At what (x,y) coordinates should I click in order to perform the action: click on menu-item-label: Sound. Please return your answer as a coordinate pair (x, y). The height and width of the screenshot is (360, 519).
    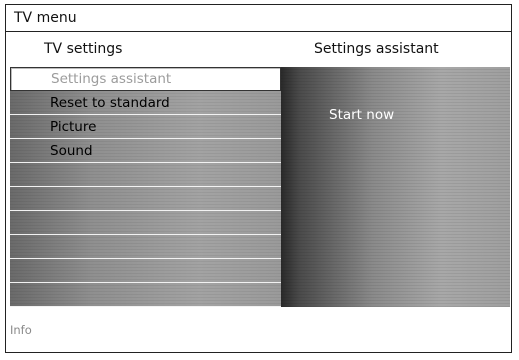
    Looking at the image, I should click on (71, 151).